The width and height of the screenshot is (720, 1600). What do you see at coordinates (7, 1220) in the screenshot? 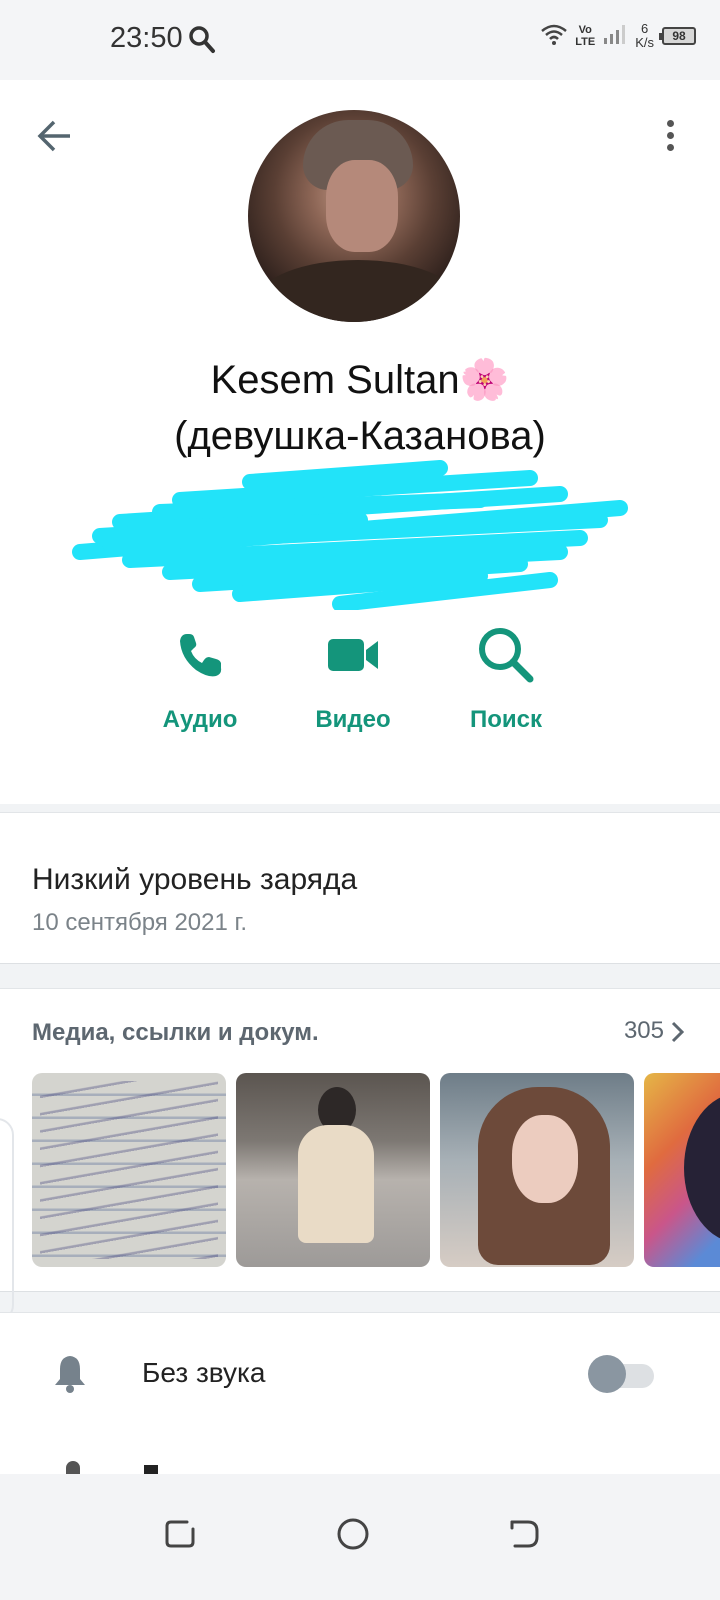
I see `edge-panel-handle` at bounding box center [7, 1220].